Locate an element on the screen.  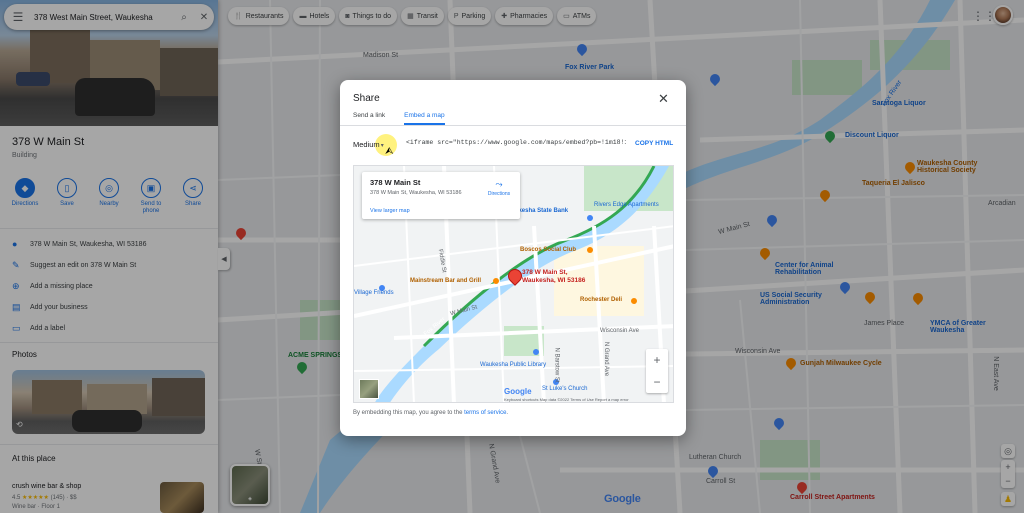
preview-satellite-toggle is located at coordinates (369, 389).